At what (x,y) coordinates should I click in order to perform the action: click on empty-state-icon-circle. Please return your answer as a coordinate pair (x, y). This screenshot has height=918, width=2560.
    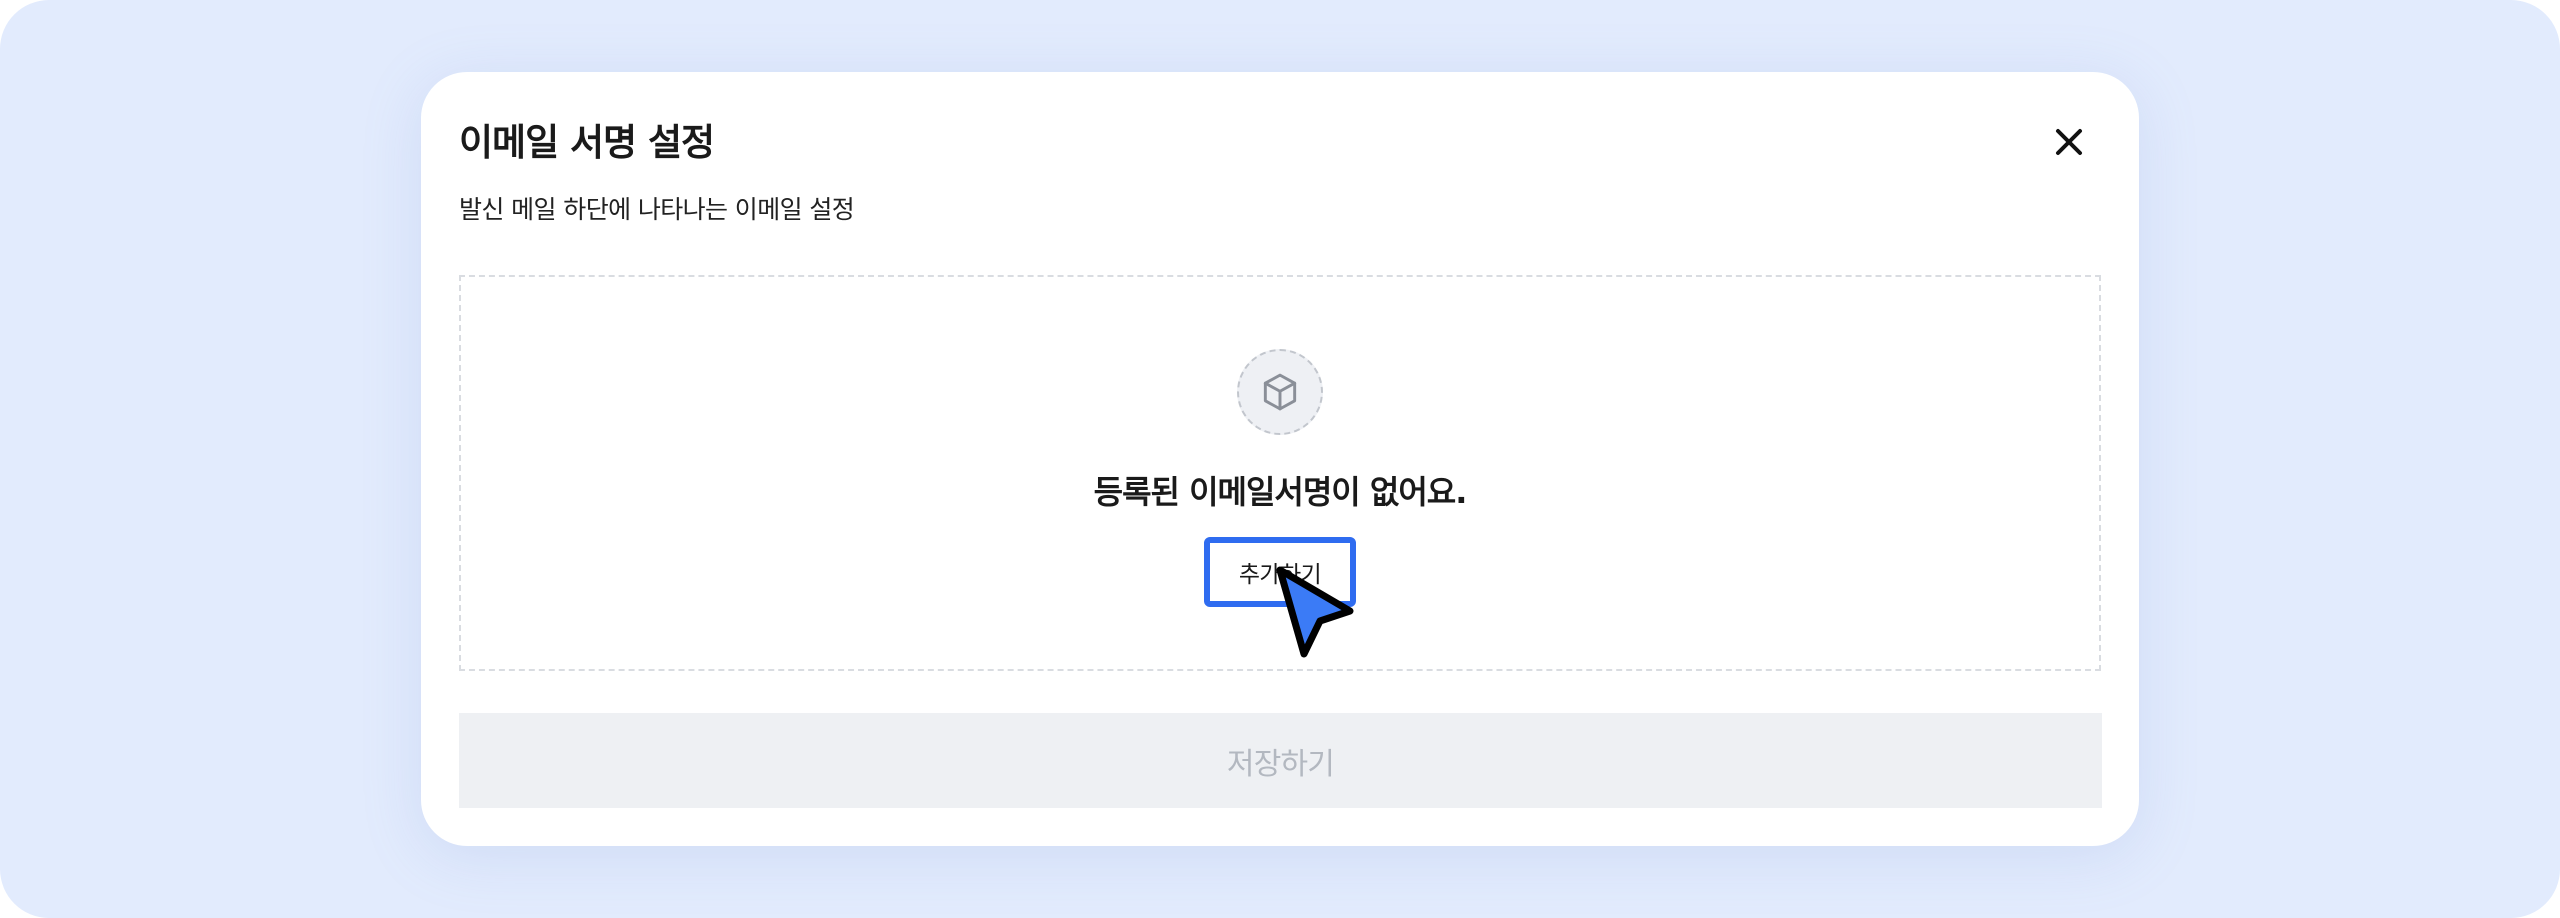
    Looking at the image, I should click on (1280, 392).